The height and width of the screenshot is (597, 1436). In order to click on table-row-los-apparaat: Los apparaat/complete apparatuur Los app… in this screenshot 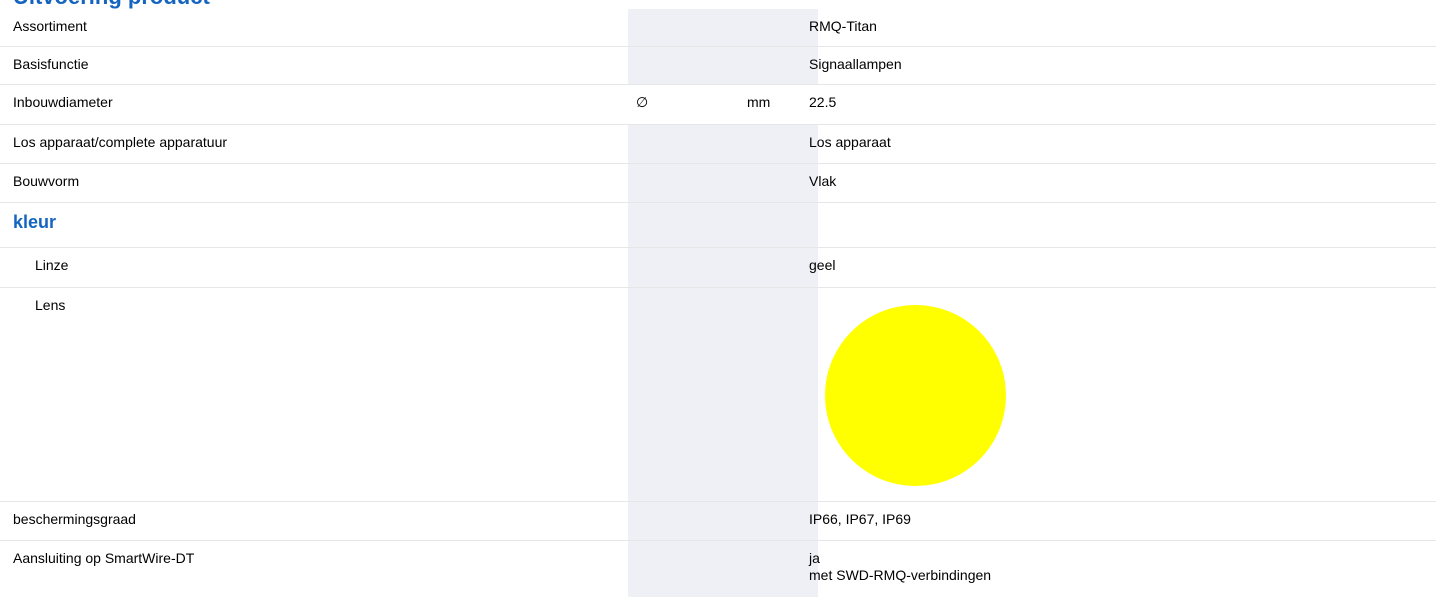, I will do `click(718, 144)`.